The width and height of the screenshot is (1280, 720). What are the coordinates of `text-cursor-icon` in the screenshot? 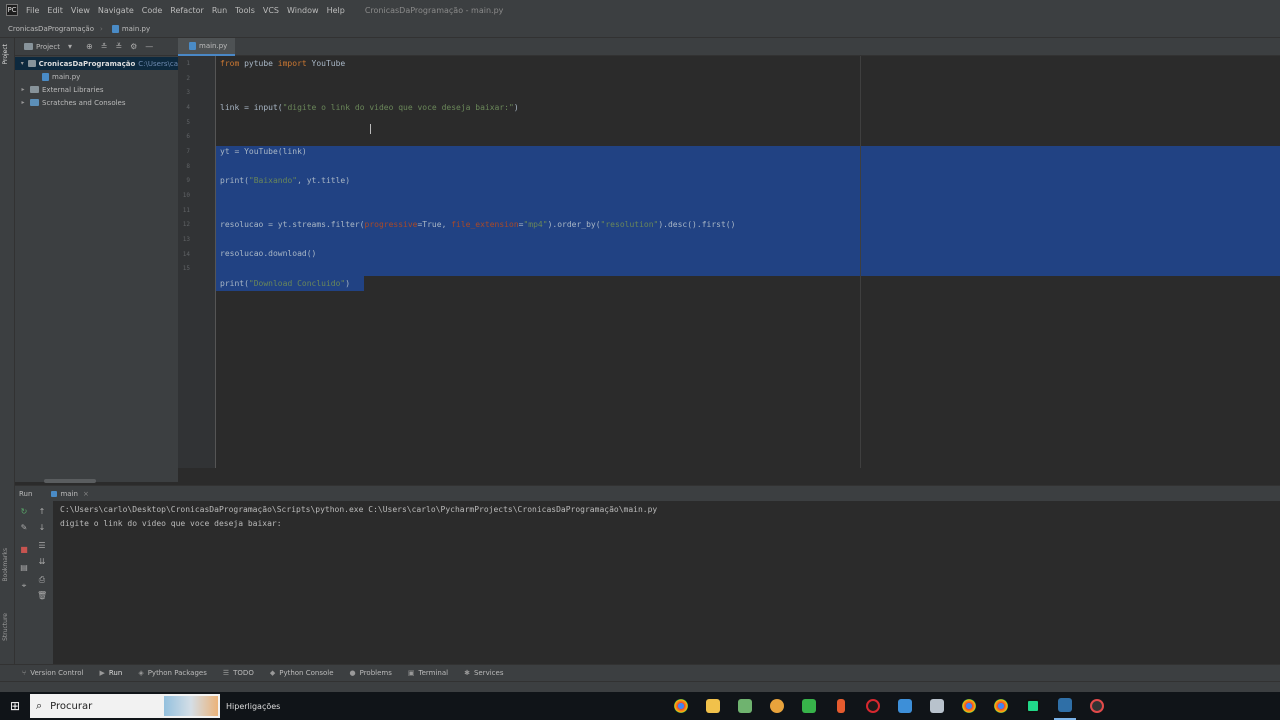 It's located at (370, 129).